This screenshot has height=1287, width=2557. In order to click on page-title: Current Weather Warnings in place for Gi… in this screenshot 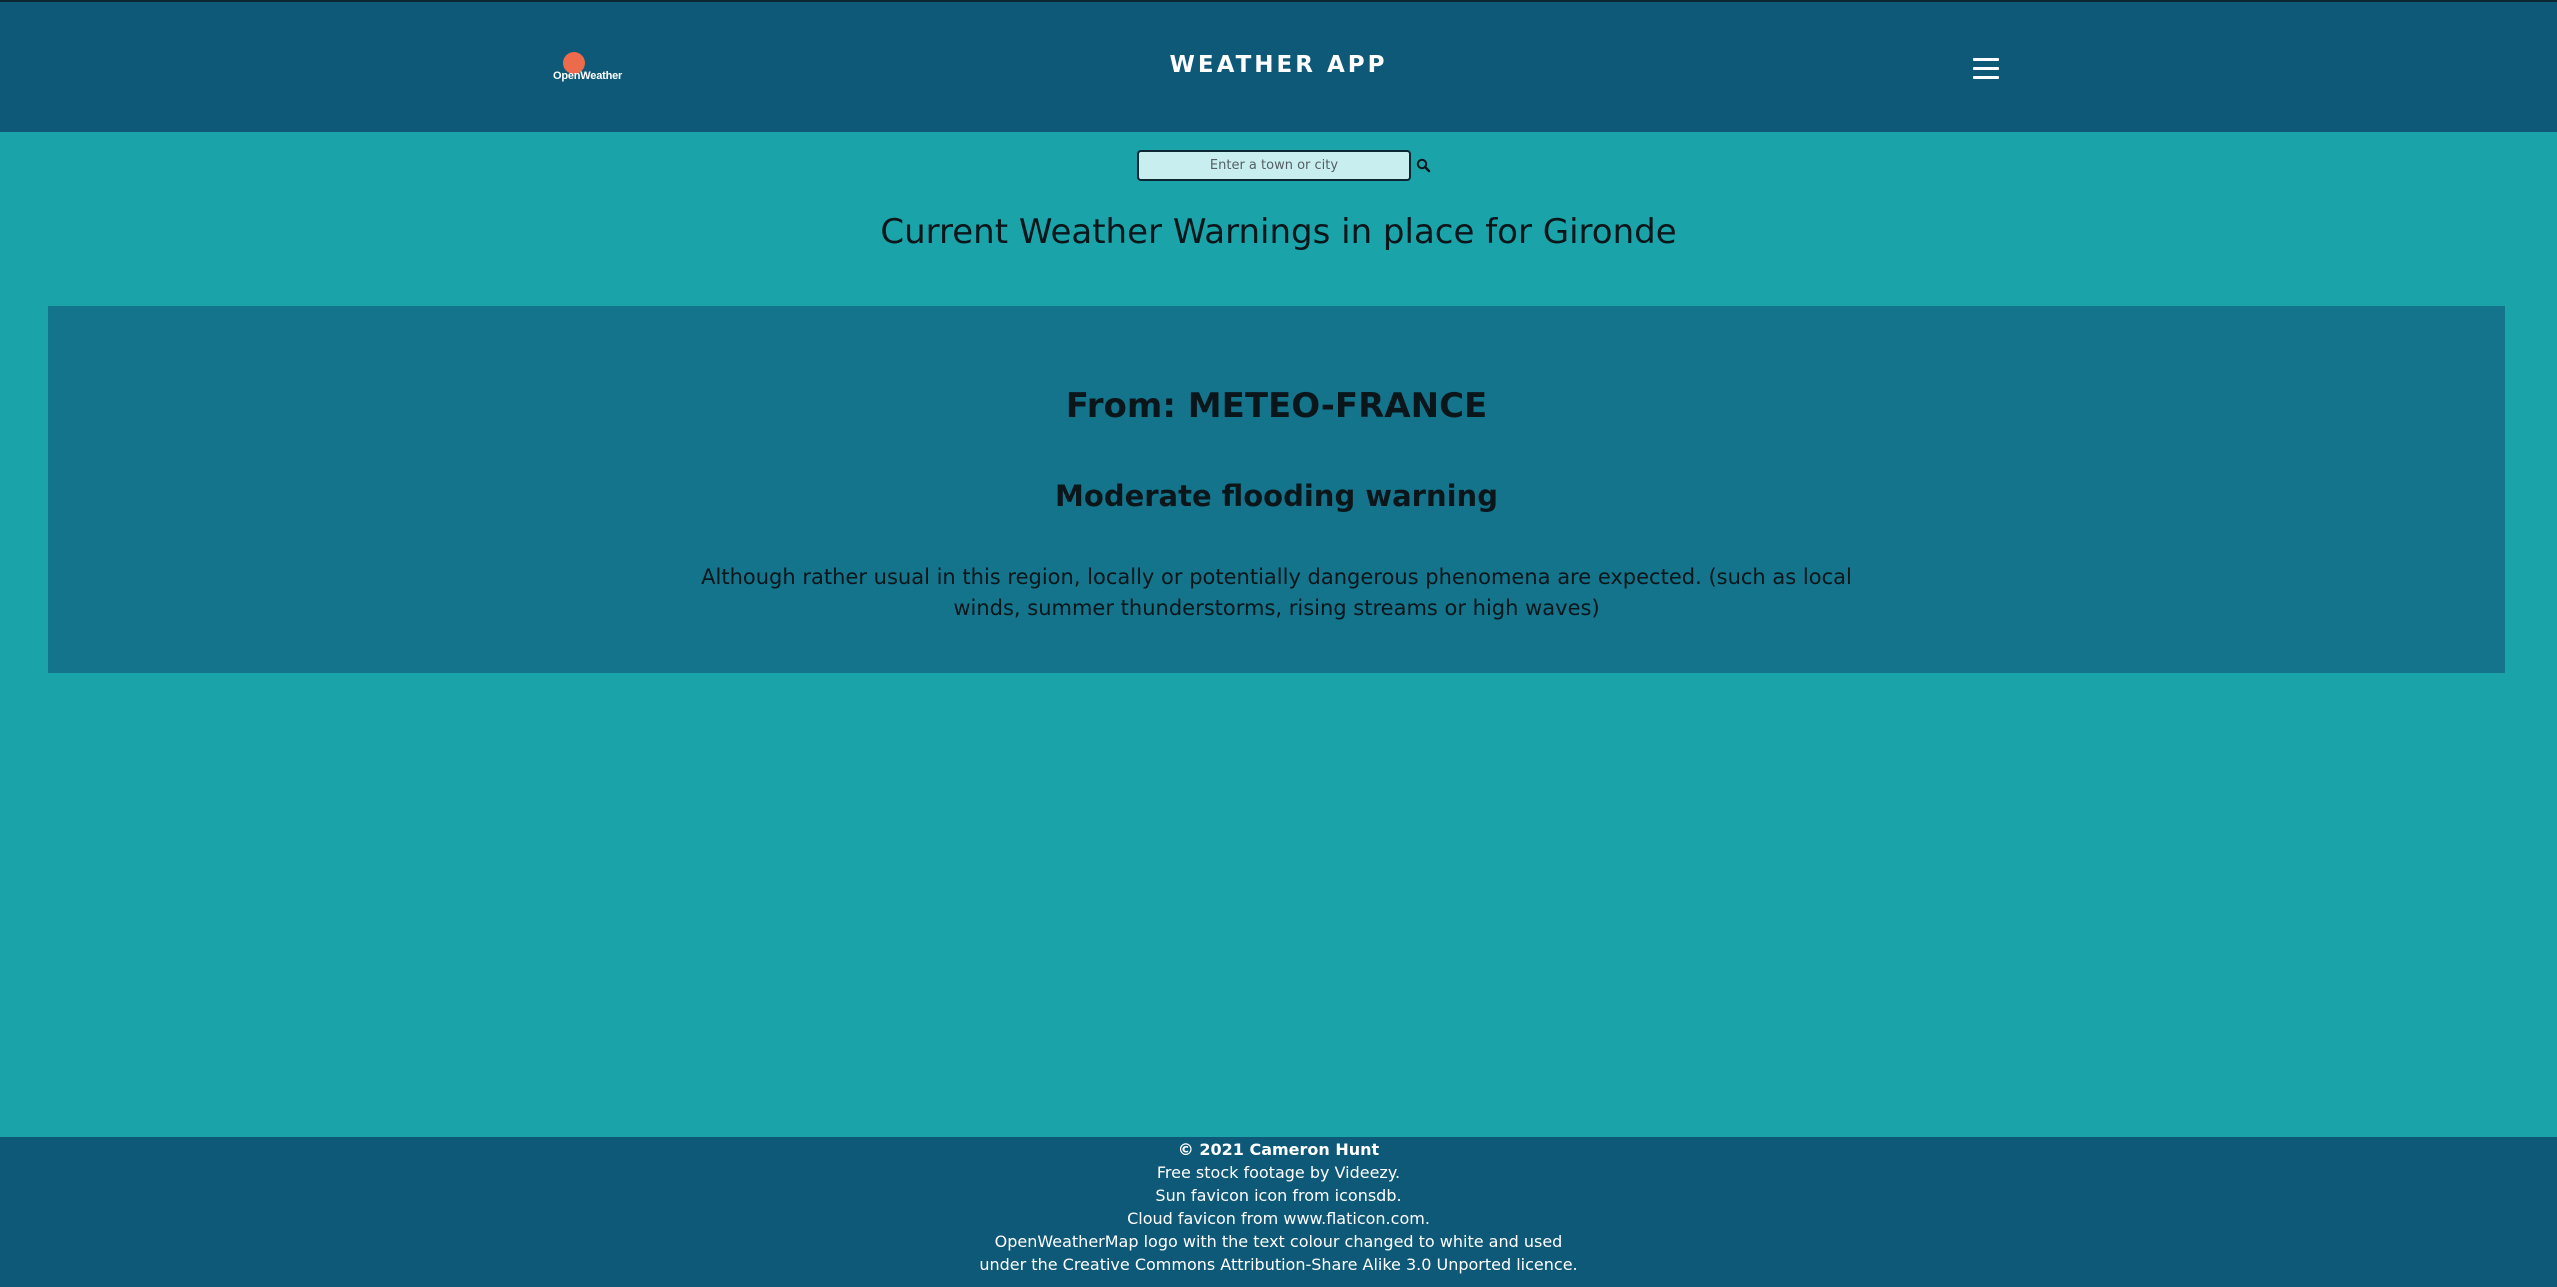, I will do `click(1278, 232)`.